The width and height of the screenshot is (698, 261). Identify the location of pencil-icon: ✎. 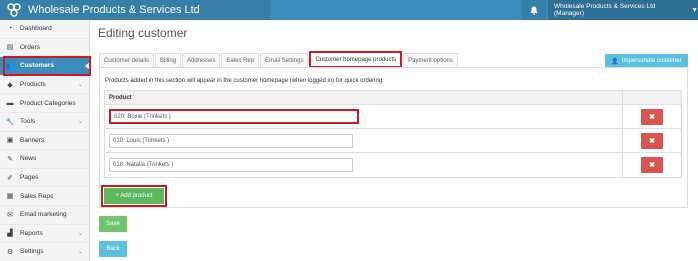
(10, 159).